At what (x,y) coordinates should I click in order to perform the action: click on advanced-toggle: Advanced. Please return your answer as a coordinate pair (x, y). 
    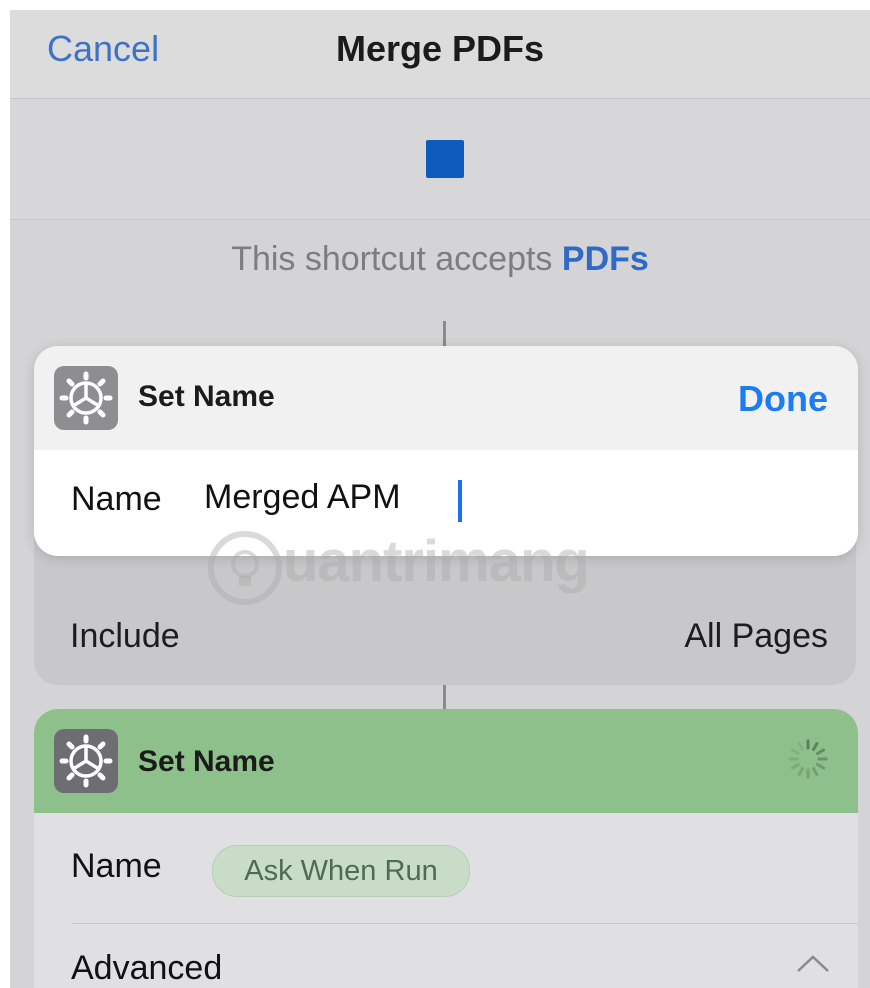
    Looking at the image, I should click on (146, 968).